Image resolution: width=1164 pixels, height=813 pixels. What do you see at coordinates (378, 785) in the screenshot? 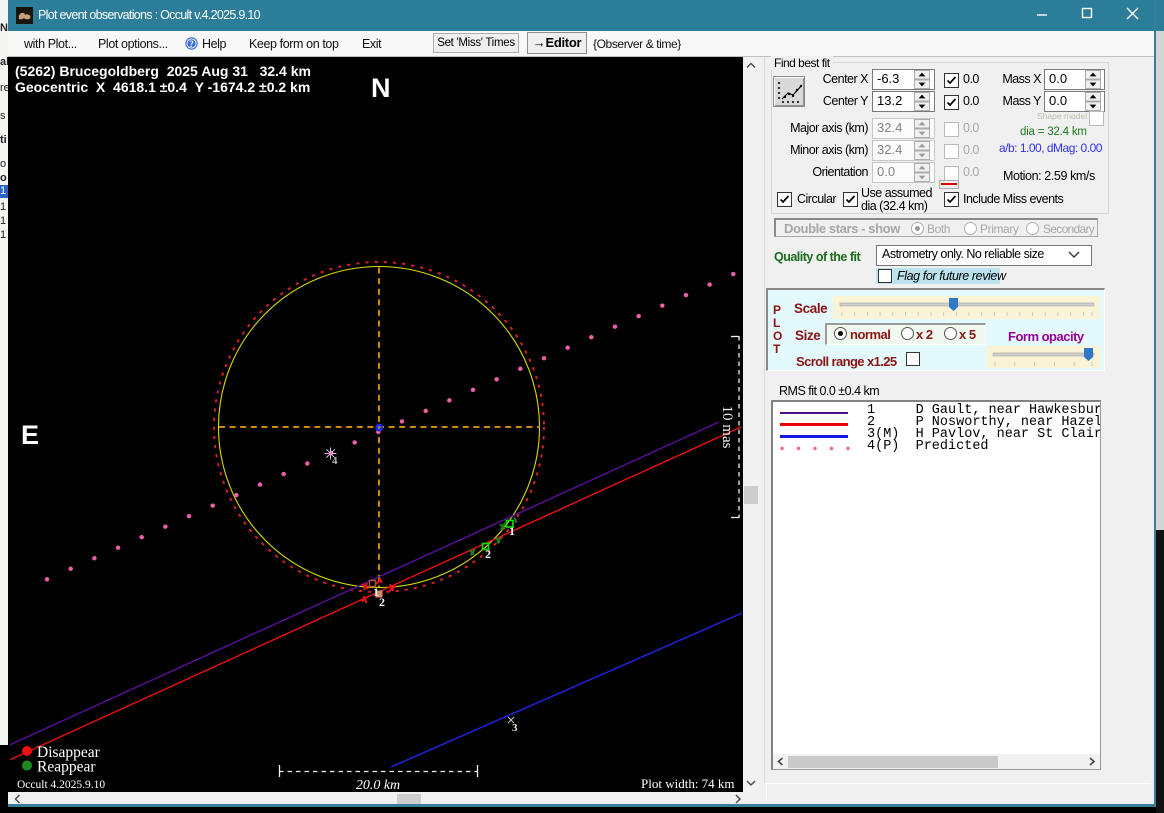
I see `svg-text: 20.0 km` at bounding box center [378, 785].